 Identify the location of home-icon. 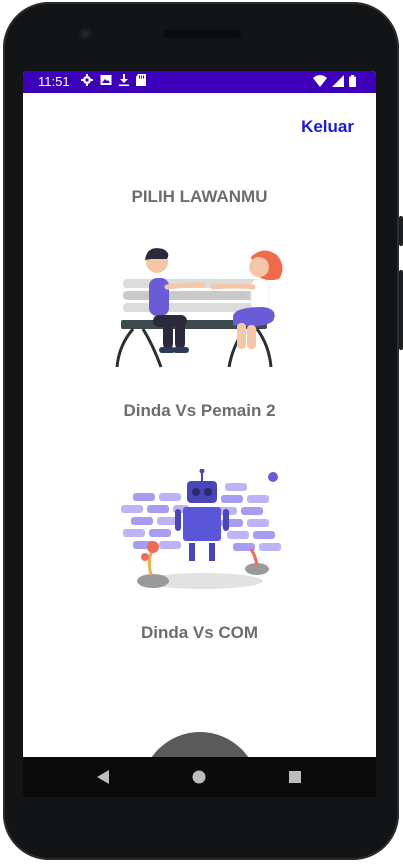
(199, 777).